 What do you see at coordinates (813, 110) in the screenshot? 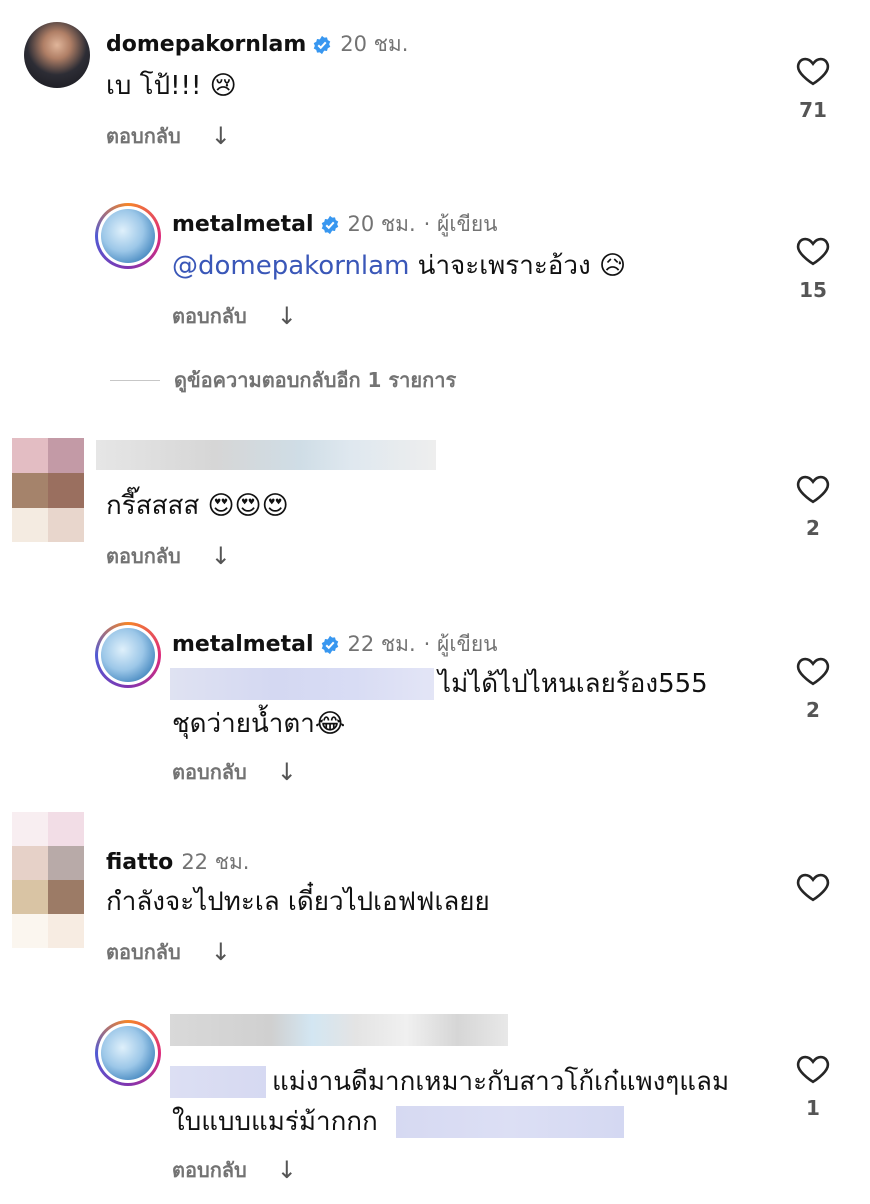
I see `like-count: 71` at bounding box center [813, 110].